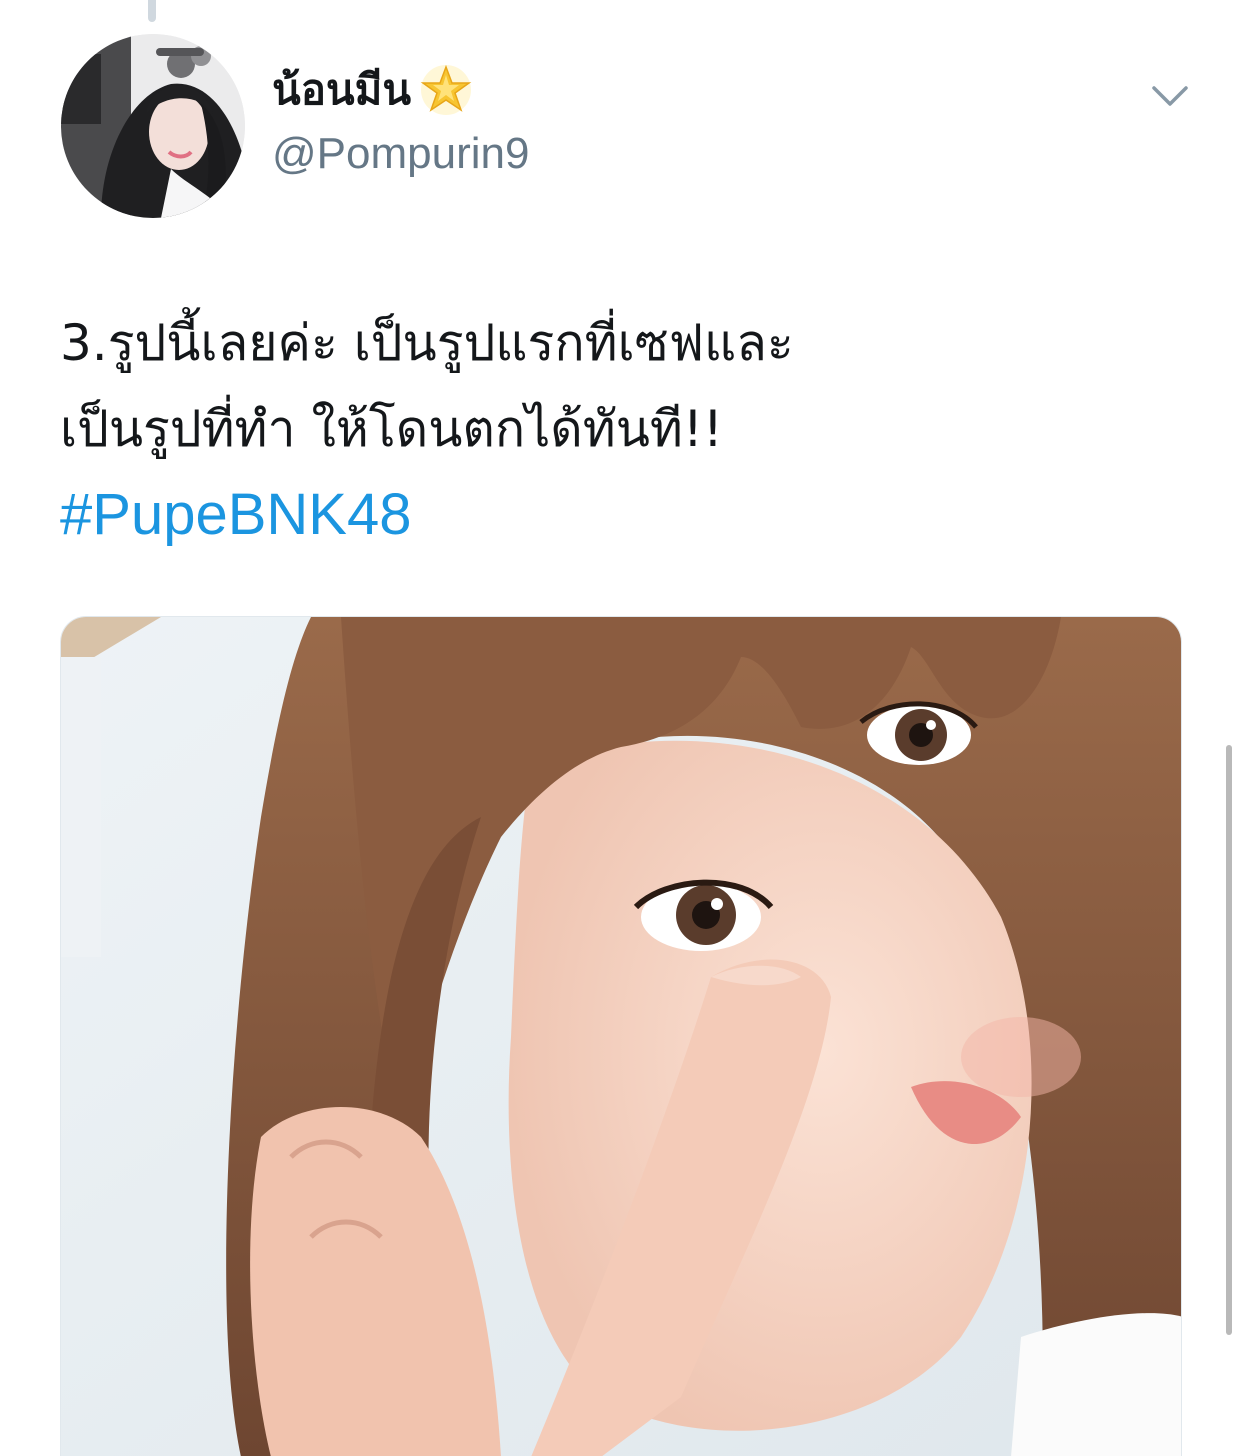  Describe the element at coordinates (391, 429) in the screenshot. I see `tweet-text-line-2: เป็นรูปที่ทำ ให้โดนตกได้ทันที!!` at that location.